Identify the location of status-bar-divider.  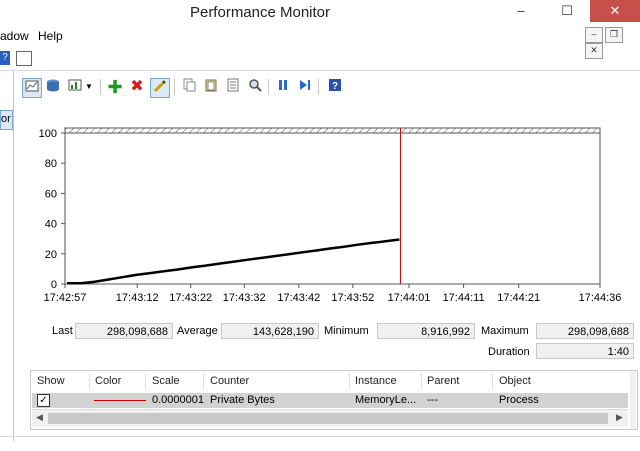
(320, 436).